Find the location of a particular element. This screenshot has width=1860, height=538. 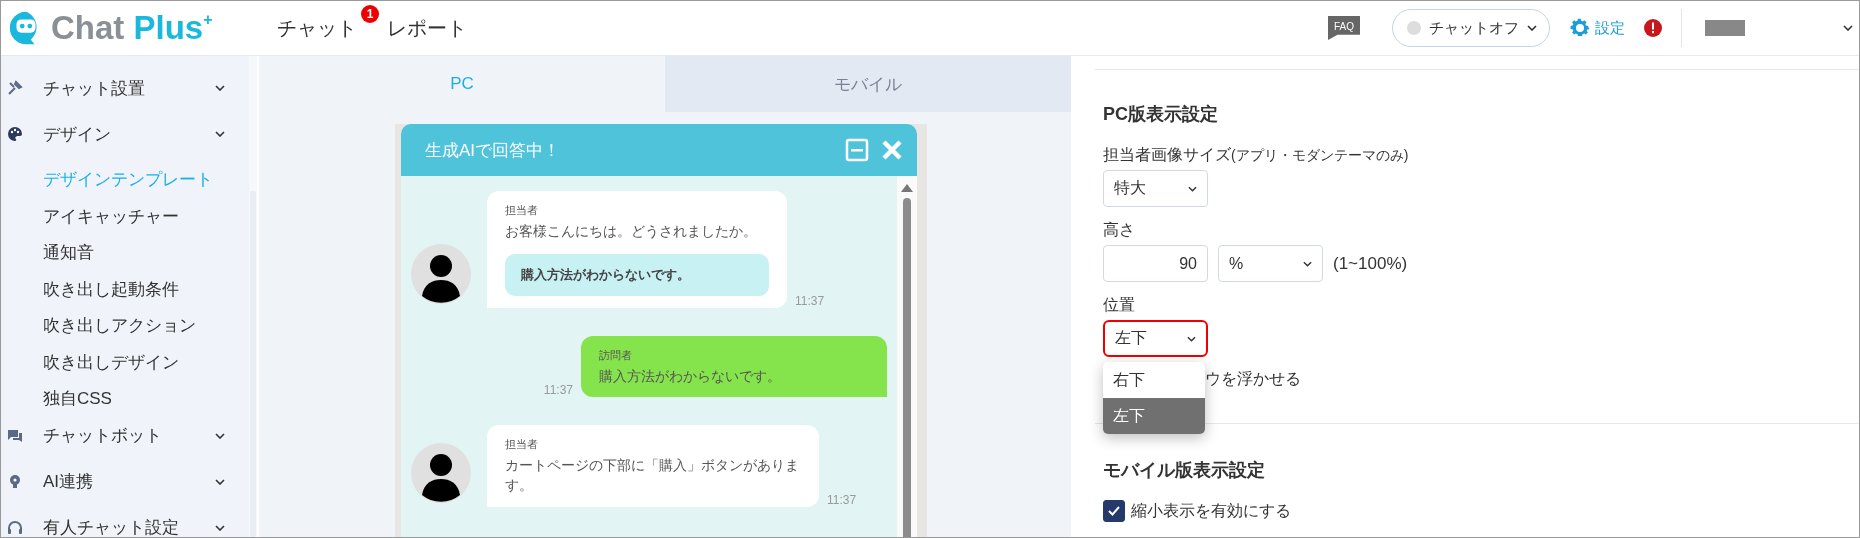

field-label: 高さ is located at coordinates (1119, 230).